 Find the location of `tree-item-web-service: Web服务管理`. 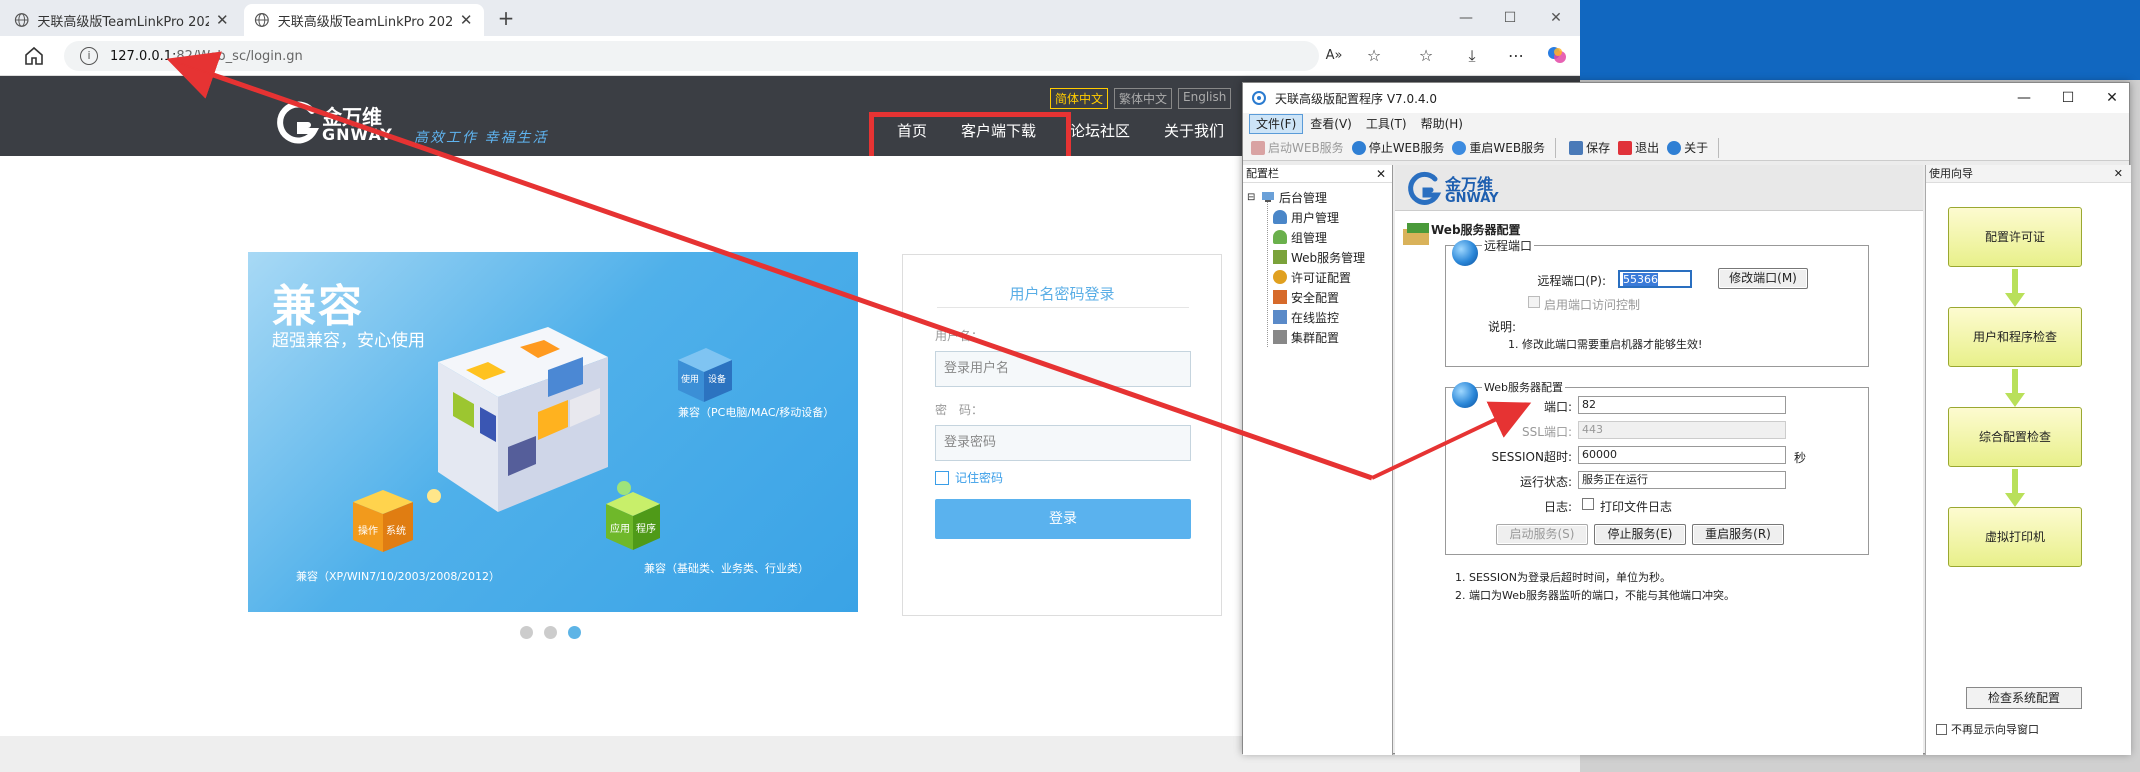

tree-item-web-service: Web服务管理 is located at coordinates (1318, 257).